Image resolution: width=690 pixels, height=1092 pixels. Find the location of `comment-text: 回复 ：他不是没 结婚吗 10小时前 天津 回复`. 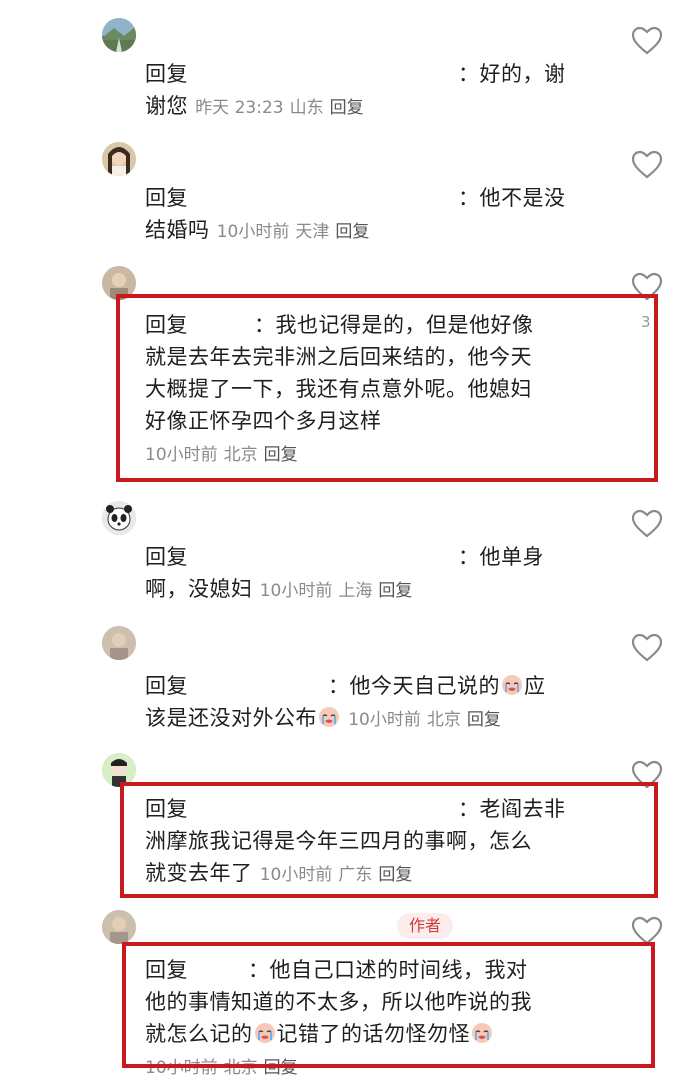

comment-text: 回复 ：他不是没 结婚吗 10小时前 天津 回复 is located at coordinates (355, 214).